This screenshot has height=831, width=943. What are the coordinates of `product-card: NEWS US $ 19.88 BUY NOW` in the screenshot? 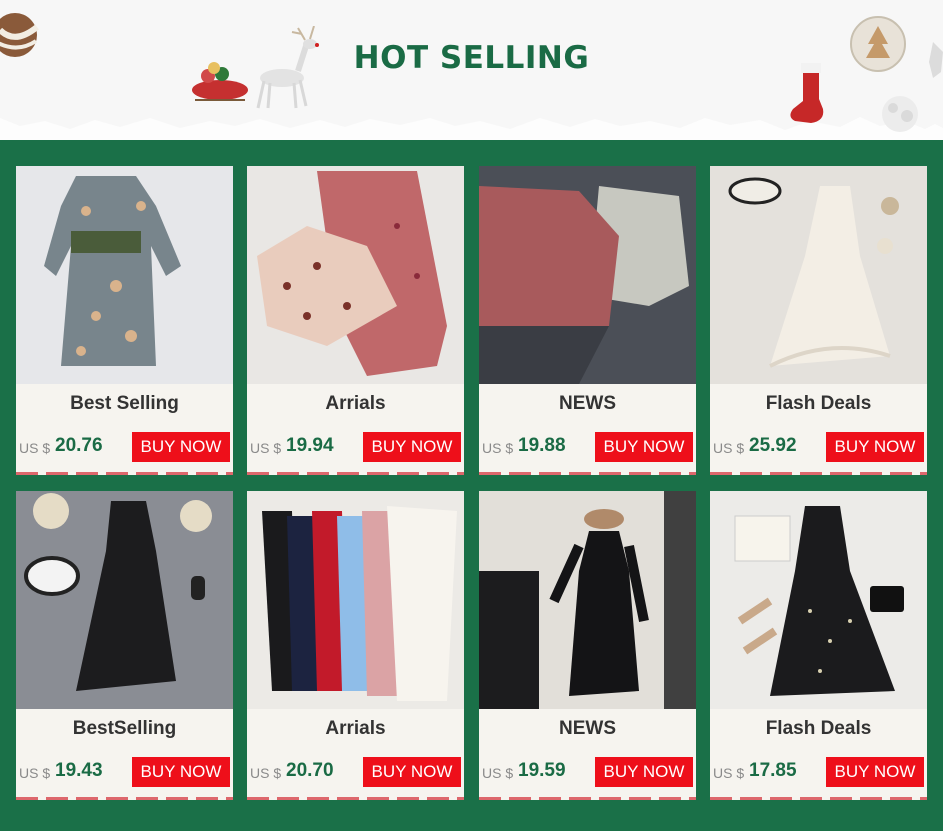 It's located at (587, 320).